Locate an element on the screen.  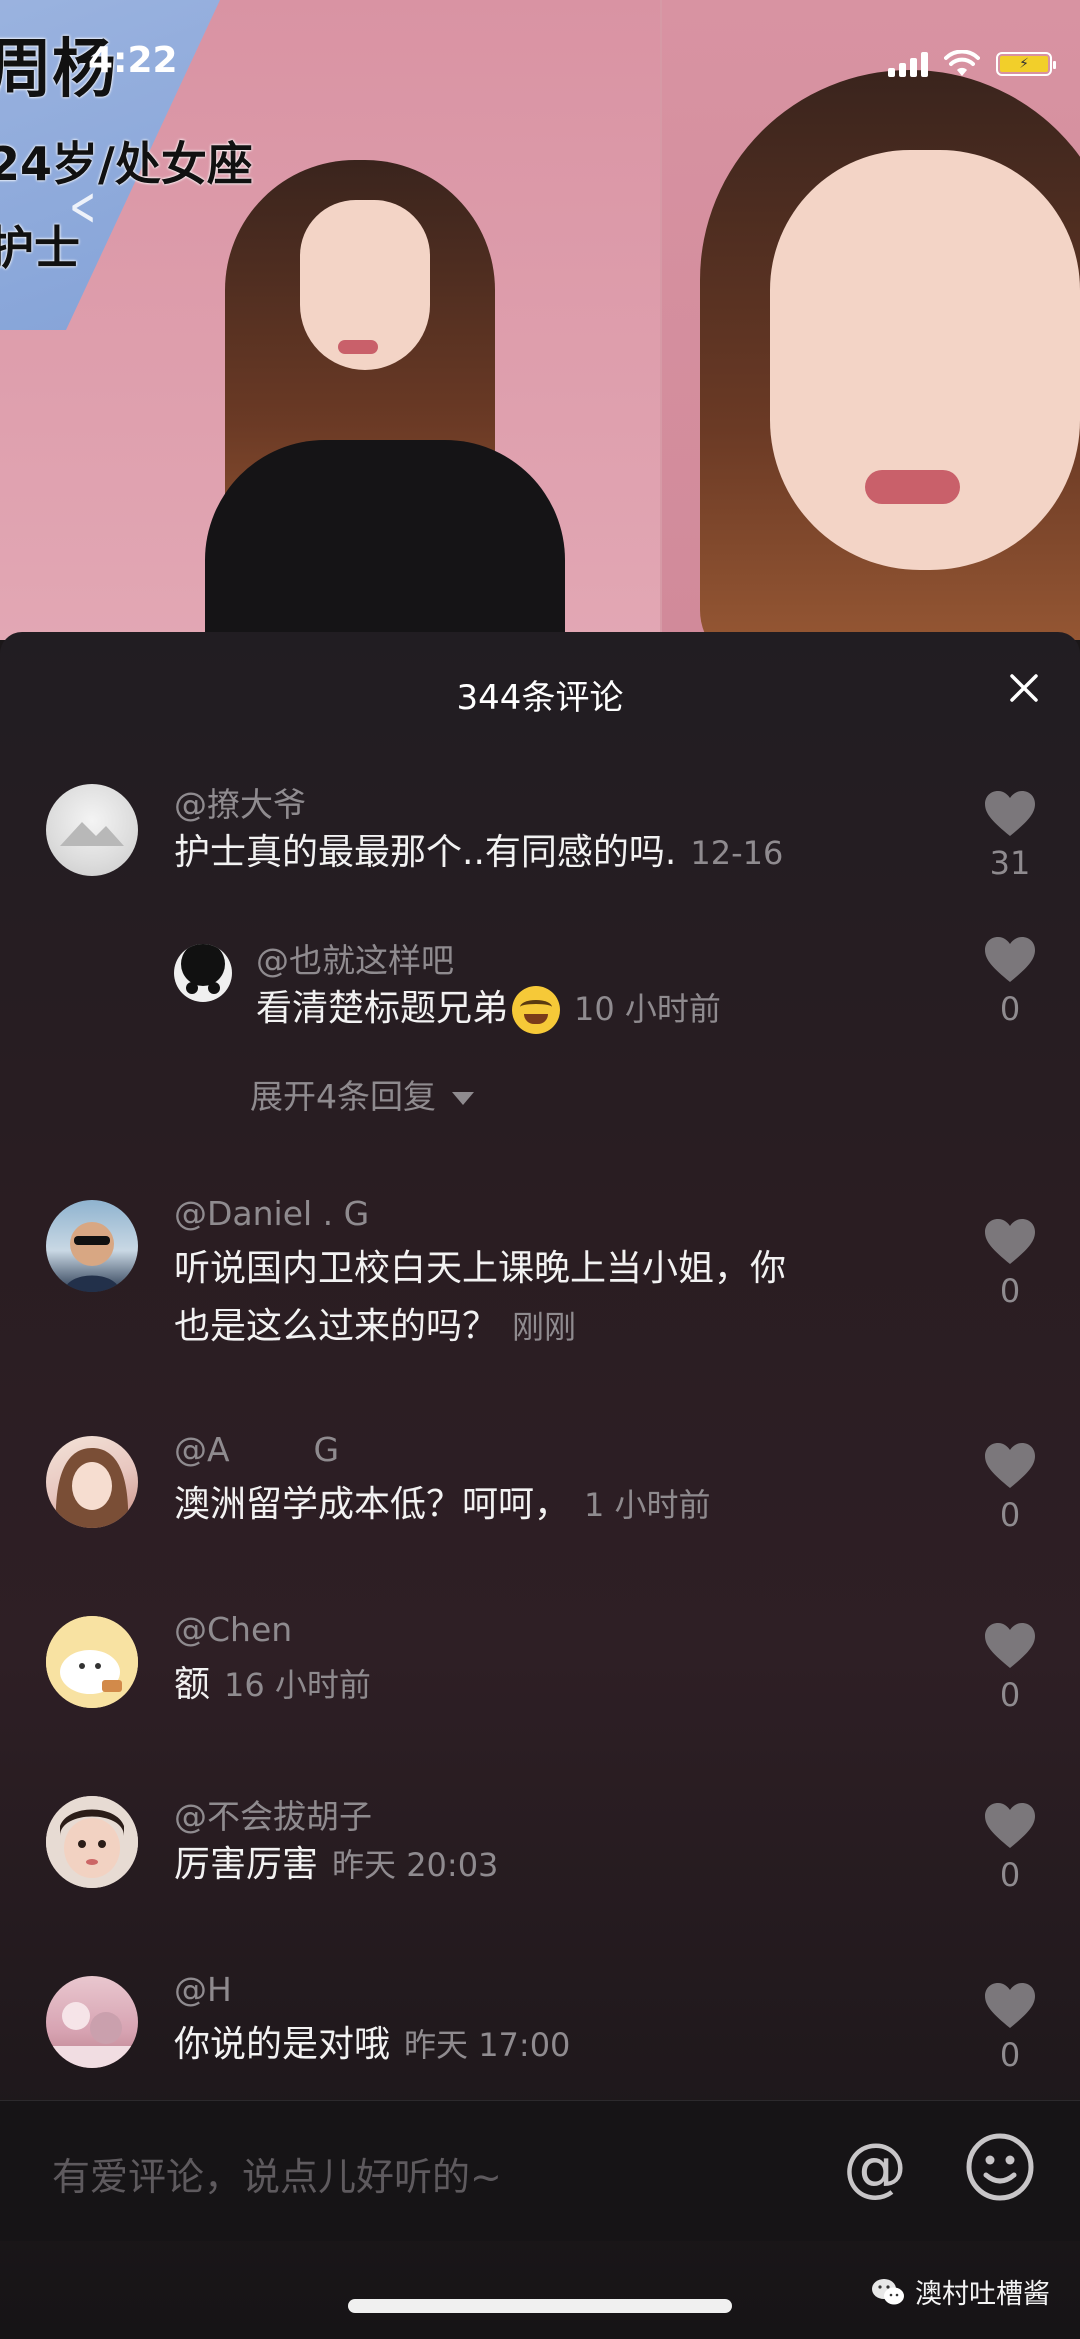
mention-button: @ is located at coordinates (875, 2168).